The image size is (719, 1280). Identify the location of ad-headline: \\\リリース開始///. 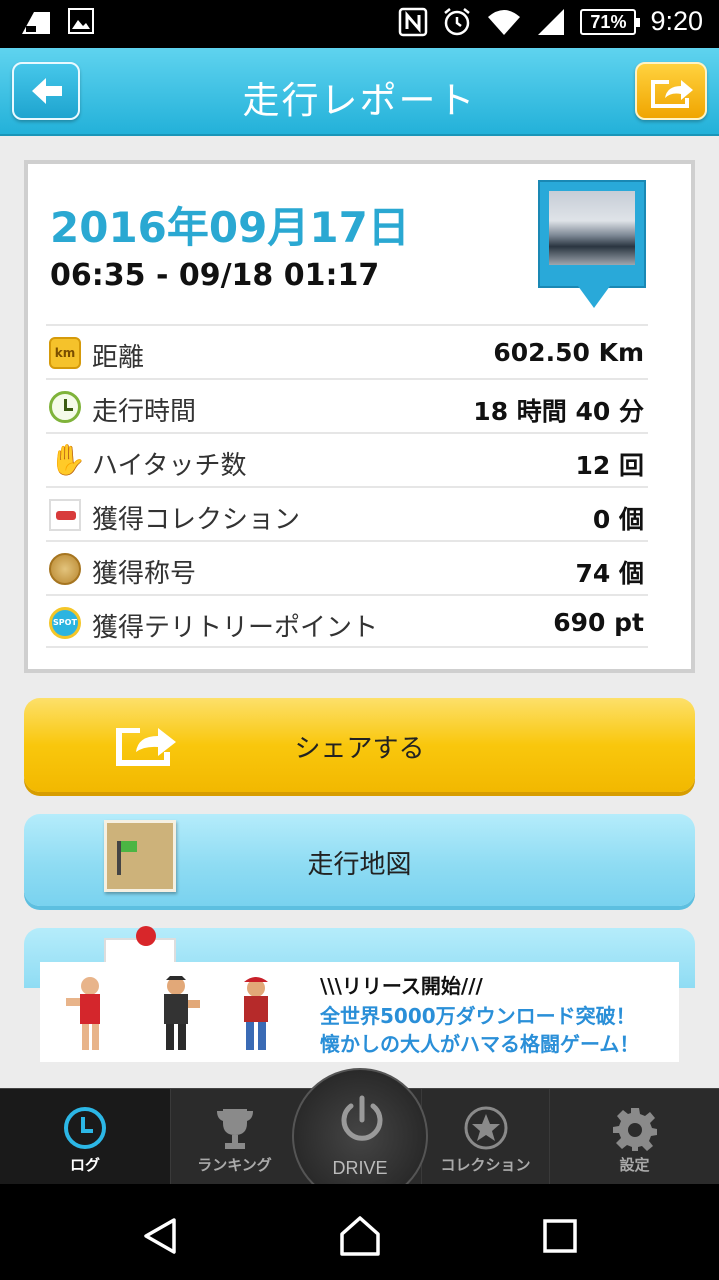
(401, 986).